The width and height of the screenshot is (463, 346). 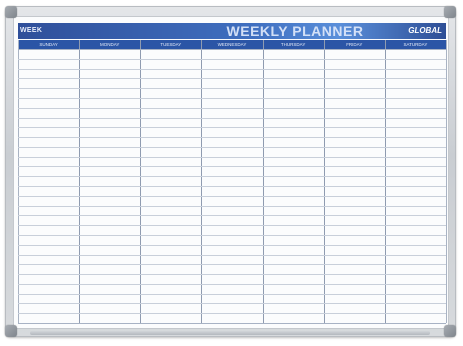 What do you see at coordinates (110, 44) in the screenshot?
I see `day-header-monday: MONDAY` at bounding box center [110, 44].